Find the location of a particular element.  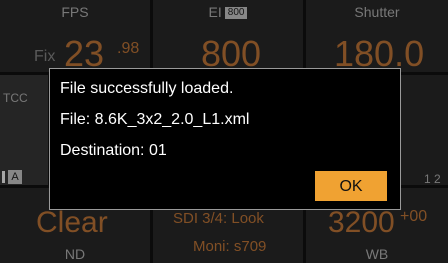

dialog-message: File successfully loaded. is located at coordinates (147, 88).